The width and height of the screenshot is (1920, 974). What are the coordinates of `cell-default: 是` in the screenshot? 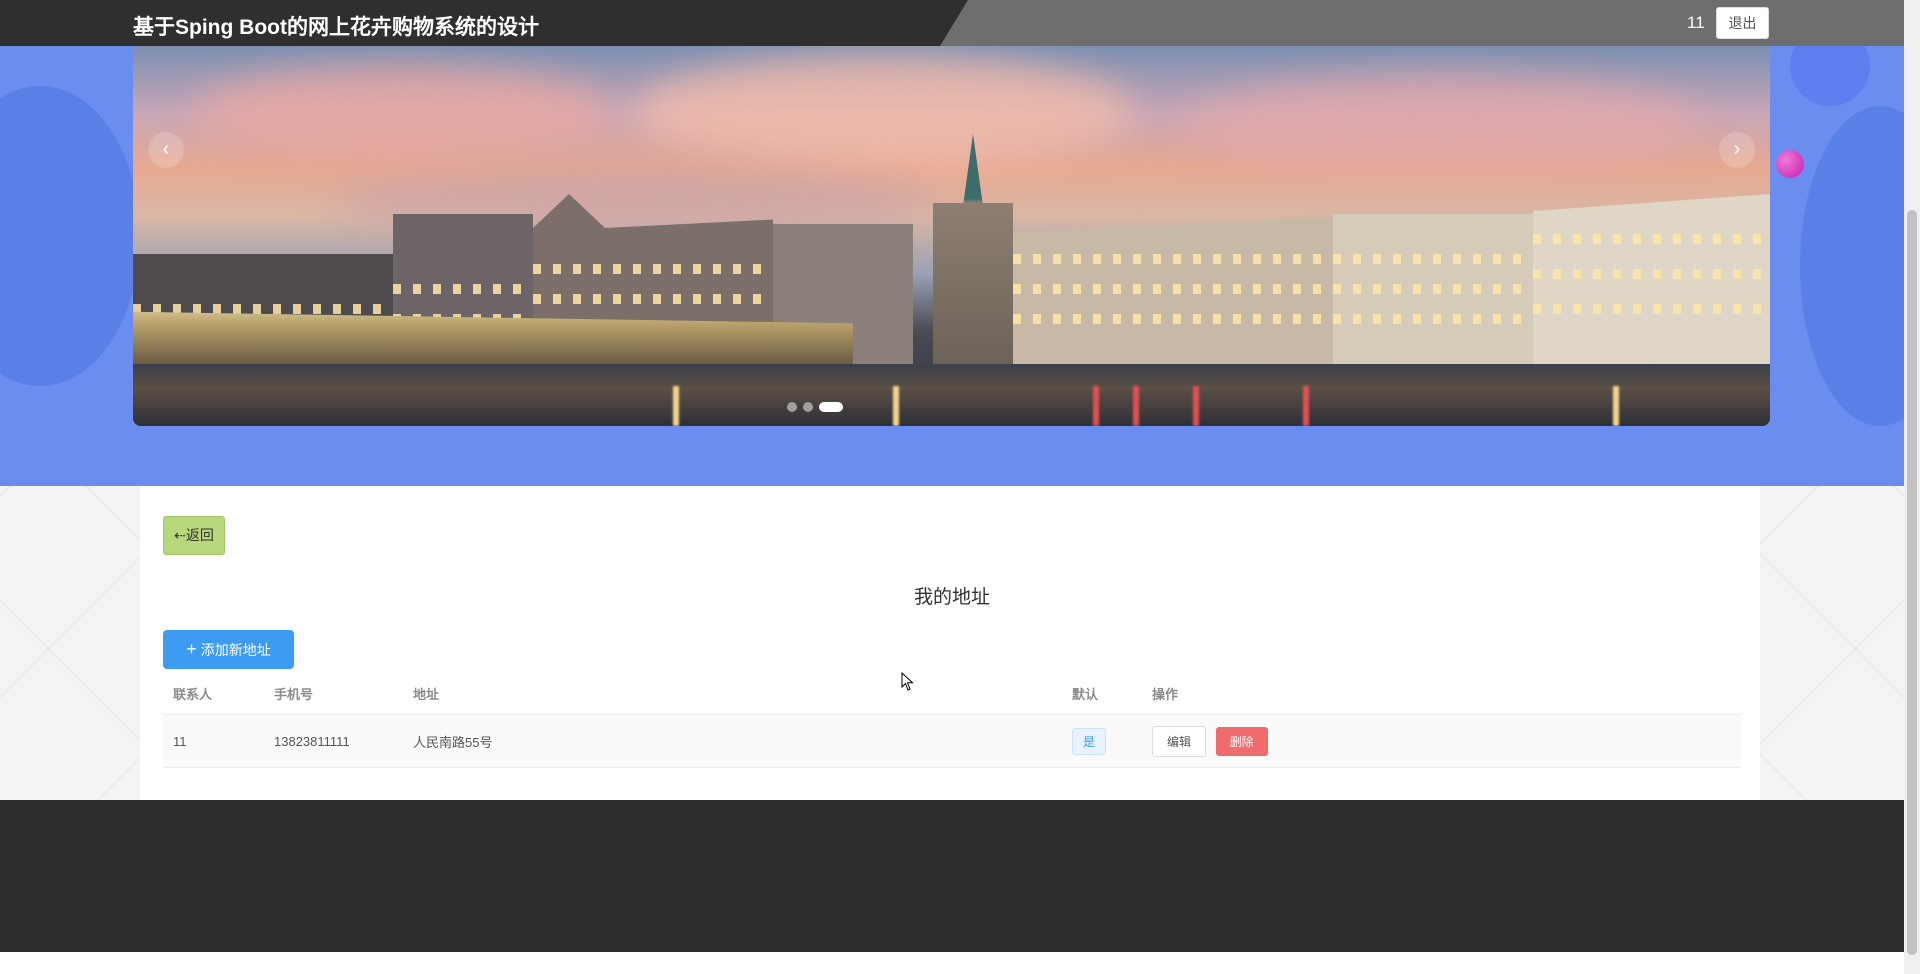 It's located at (1102, 741).